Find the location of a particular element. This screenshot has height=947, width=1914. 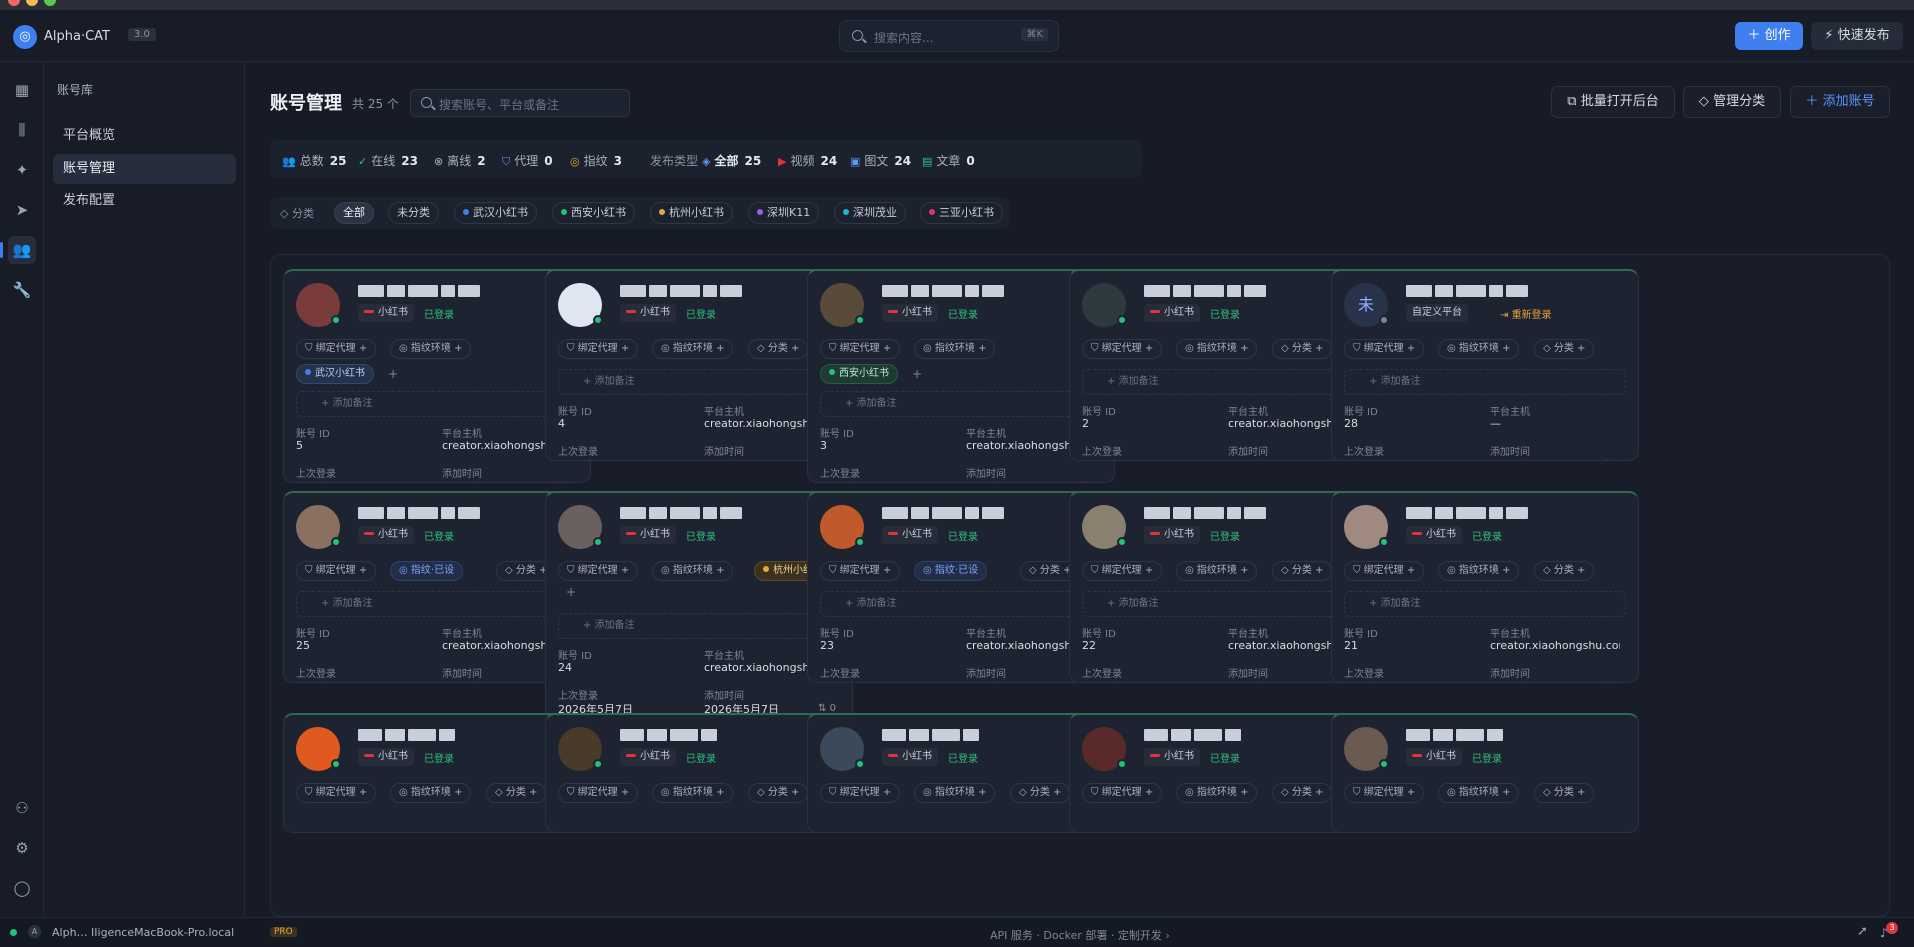

create-button: ＋ 创作 is located at coordinates (1769, 36).